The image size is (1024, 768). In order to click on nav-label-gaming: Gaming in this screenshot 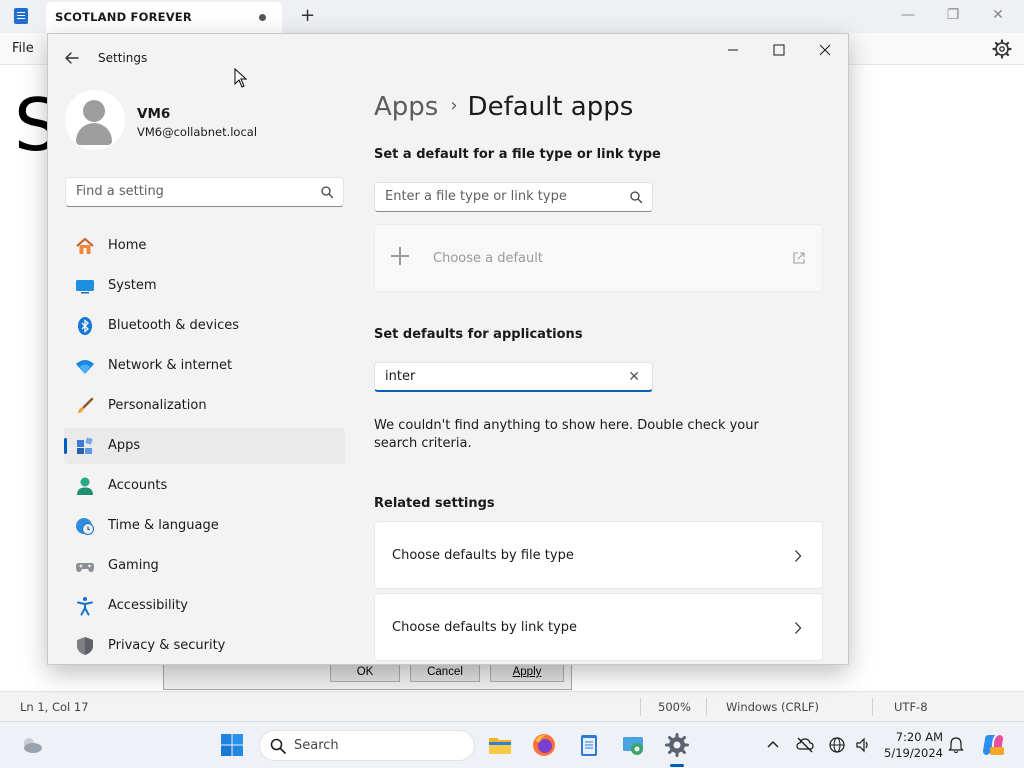, I will do `click(133, 565)`.